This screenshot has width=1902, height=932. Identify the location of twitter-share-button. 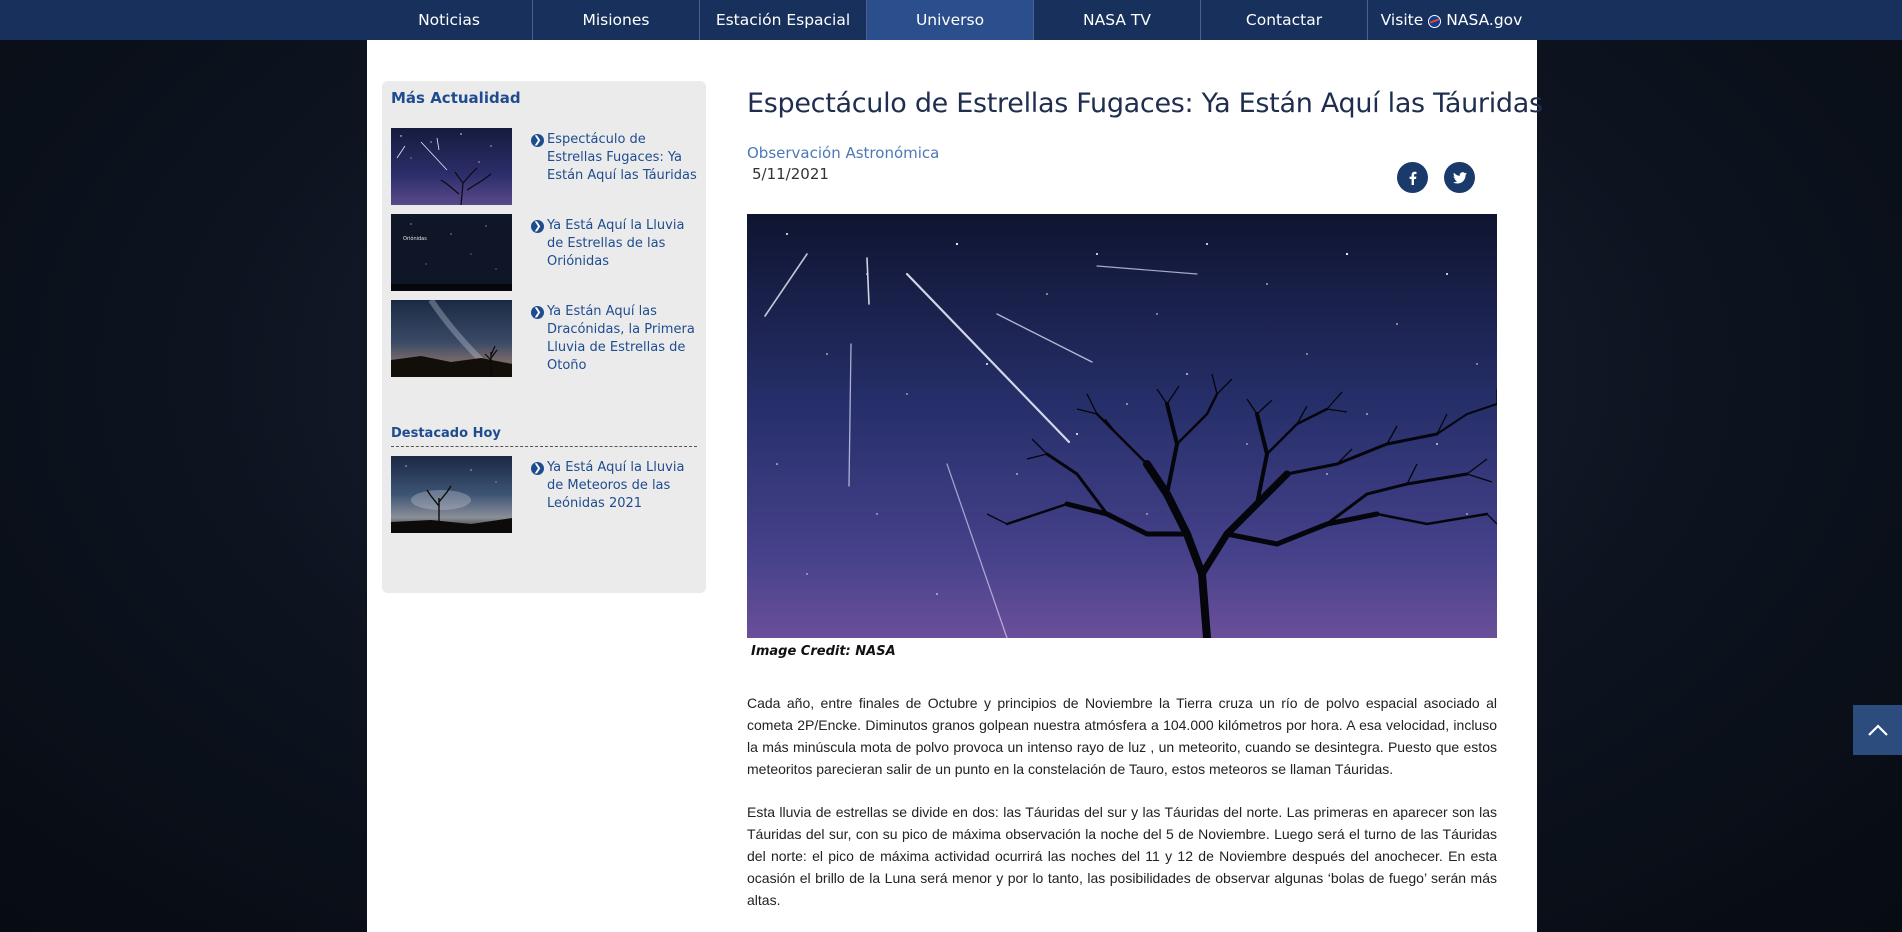
(1459, 177).